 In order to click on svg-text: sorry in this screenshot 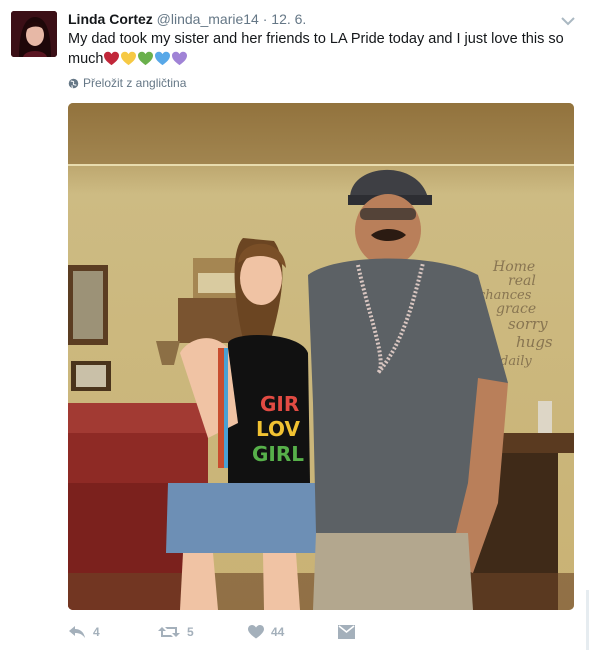, I will do `click(528, 324)`.